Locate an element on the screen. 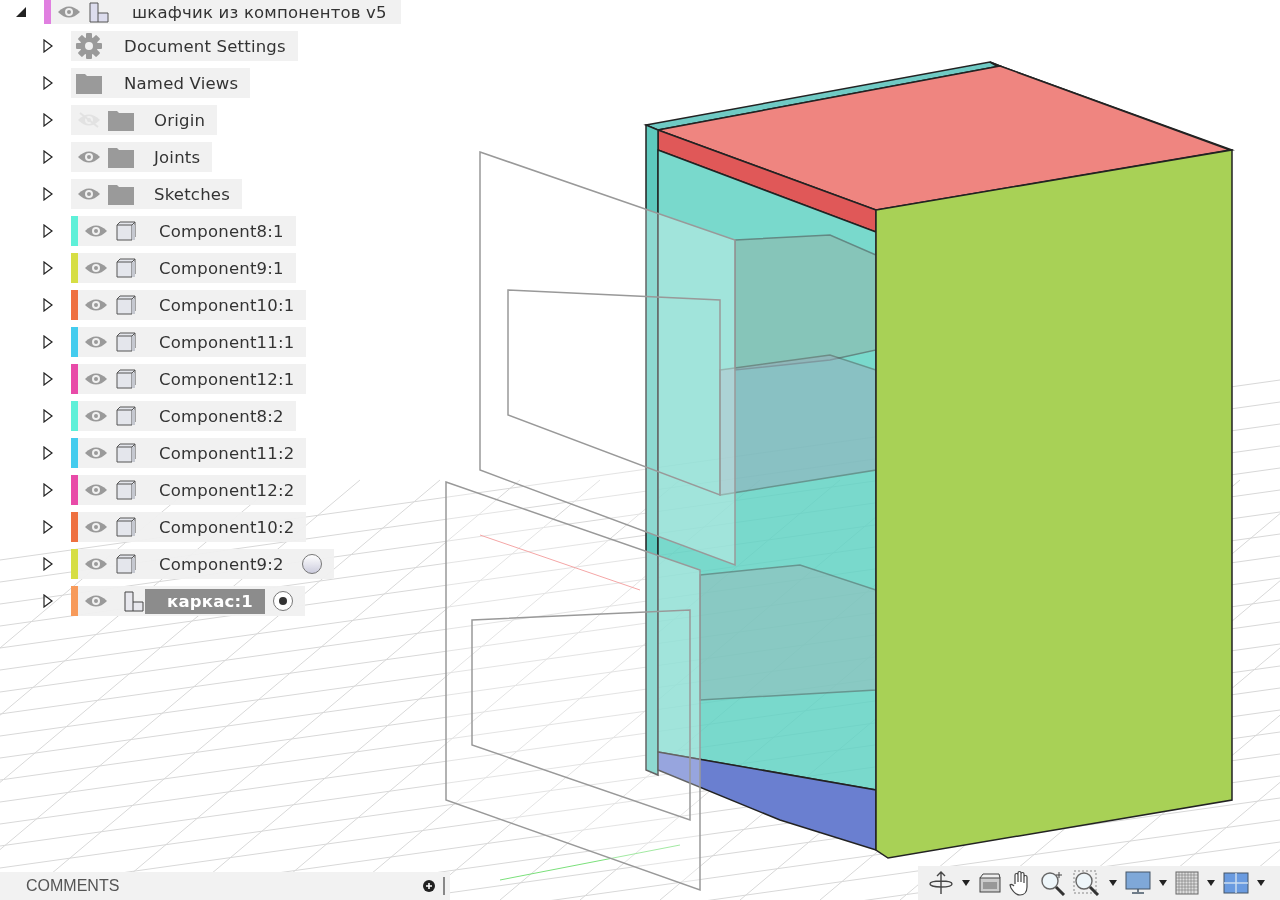 This screenshot has height=900, width=1280. orbit-icon is located at coordinates (941, 883).